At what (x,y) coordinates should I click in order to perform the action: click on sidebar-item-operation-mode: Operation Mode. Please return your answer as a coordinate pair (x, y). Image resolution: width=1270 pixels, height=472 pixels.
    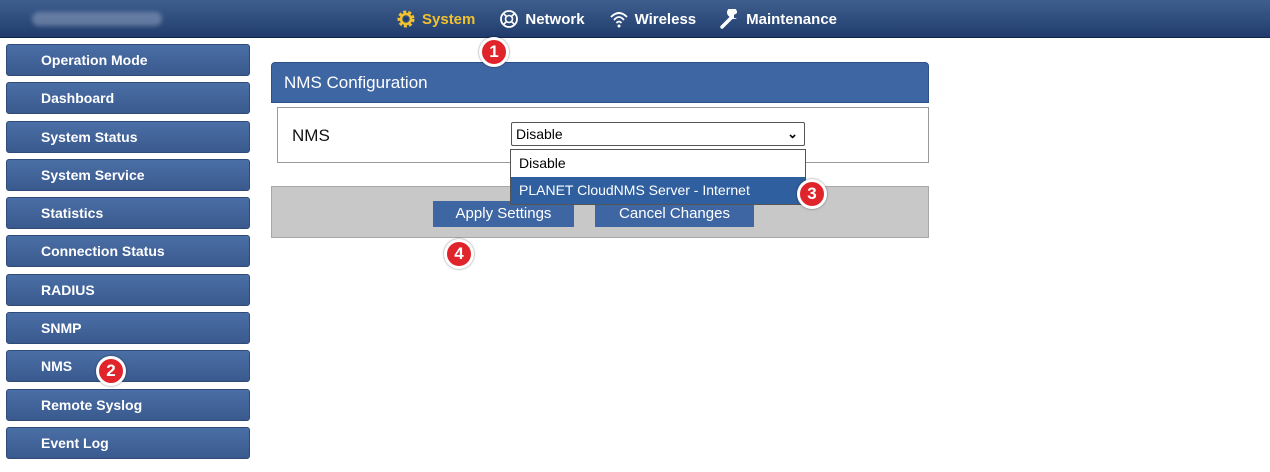
    Looking at the image, I should click on (128, 60).